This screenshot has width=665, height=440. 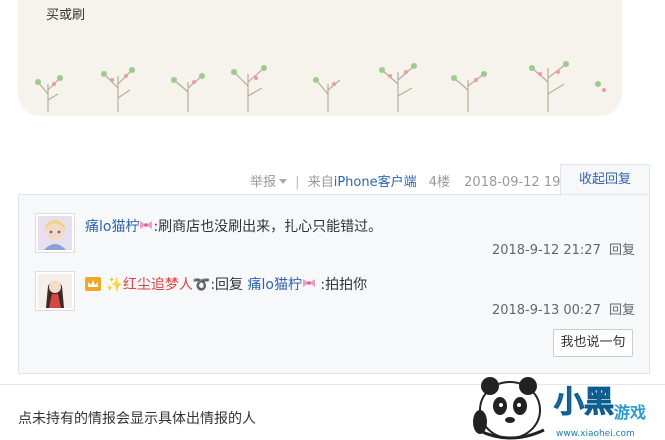 What do you see at coordinates (439, 182) in the screenshot?
I see `floor-number: 4楼` at bounding box center [439, 182].